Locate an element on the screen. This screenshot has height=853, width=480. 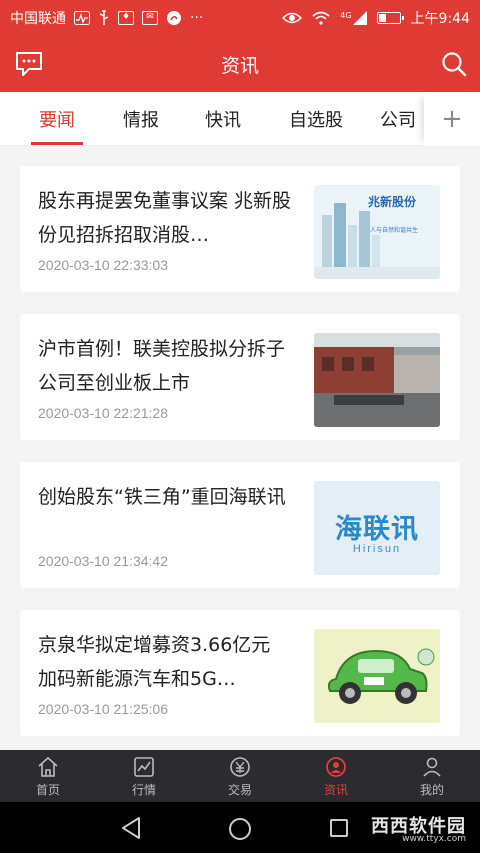
nav-trade: 交易 is located at coordinates (240, 776).